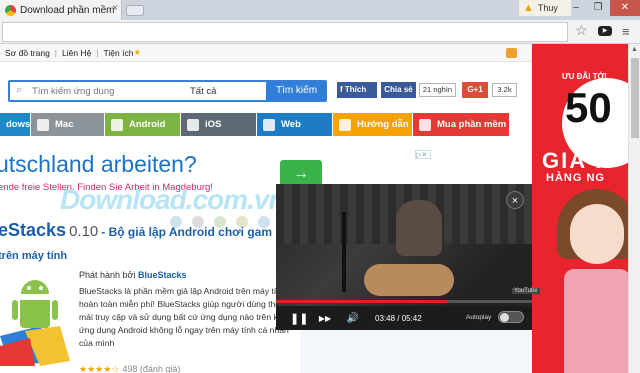  What do you see at coordinates (598, 8) in the screenshot?
I see `maximize-button: ❐` at bounding box center [598, 8].